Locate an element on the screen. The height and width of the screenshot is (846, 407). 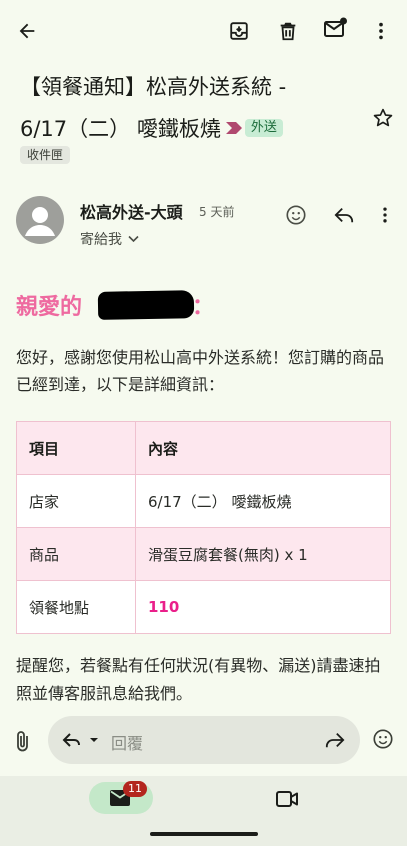
folder-chip: 收件匣 is located at coordinates (45, 155).